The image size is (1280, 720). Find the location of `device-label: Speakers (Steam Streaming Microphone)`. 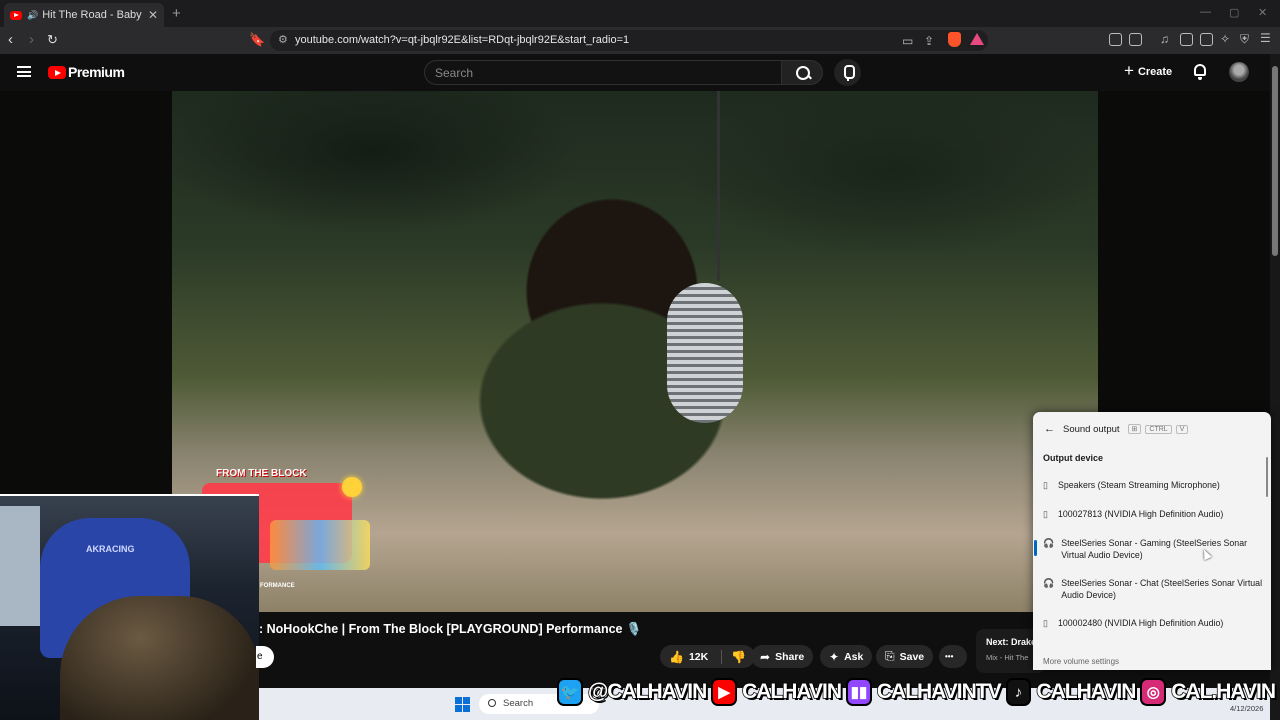

device-label: Speakers (Steam Streaming Microphone) is located at coordinates (1139, 485).